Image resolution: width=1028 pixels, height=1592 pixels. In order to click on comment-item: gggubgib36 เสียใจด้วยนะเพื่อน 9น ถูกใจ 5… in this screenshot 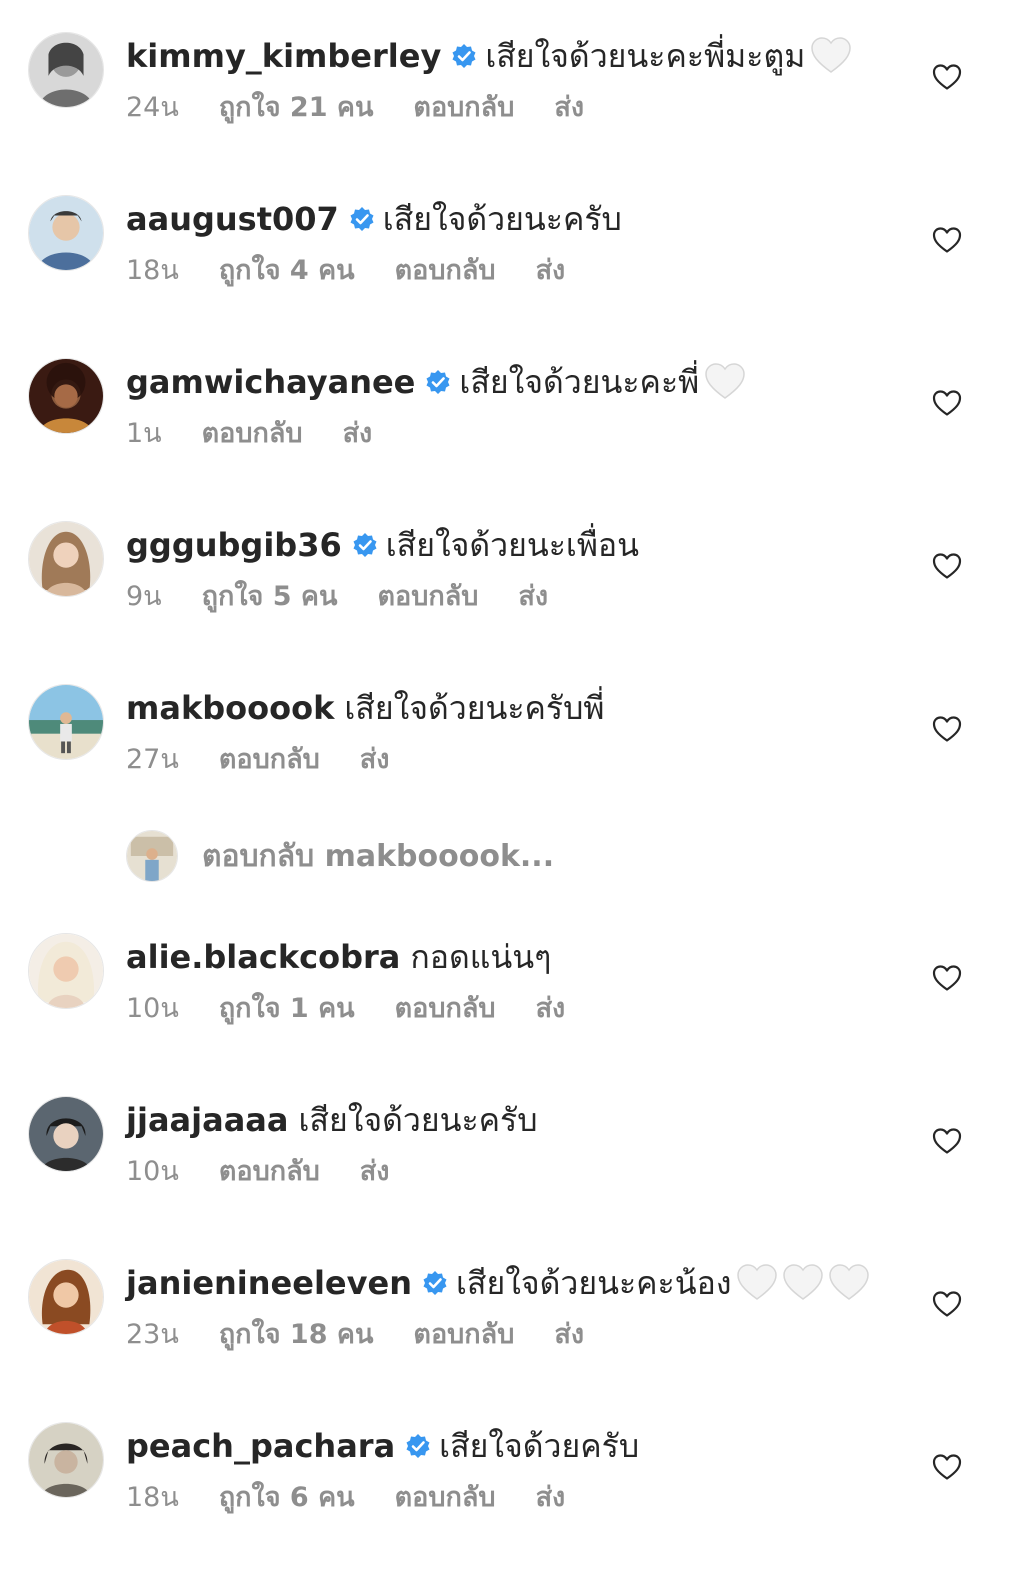, I will do `click(514, 581)`.